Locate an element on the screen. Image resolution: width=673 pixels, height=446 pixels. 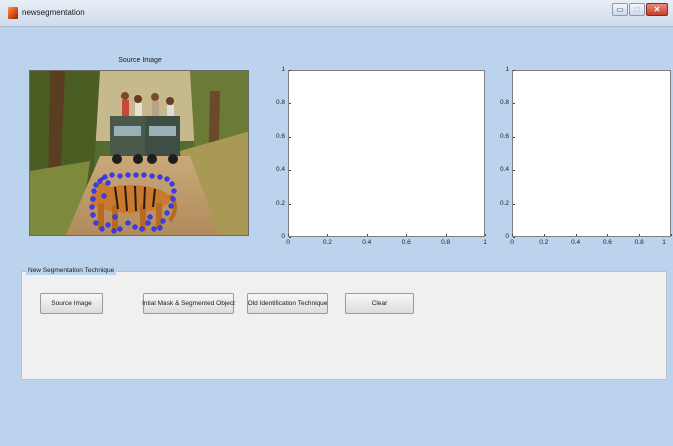
source-image-graphic is located at coordinates (139, 153).